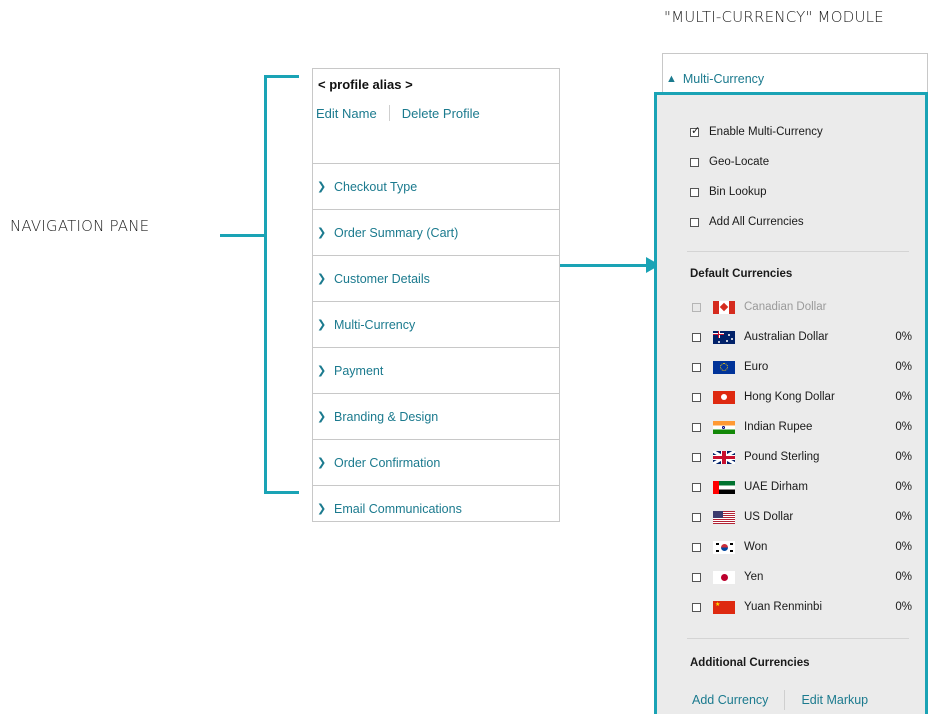  Describe the element at coordinates (365, 84) in the screenshot. I see `profile-alias: < profile alias >` at that location.